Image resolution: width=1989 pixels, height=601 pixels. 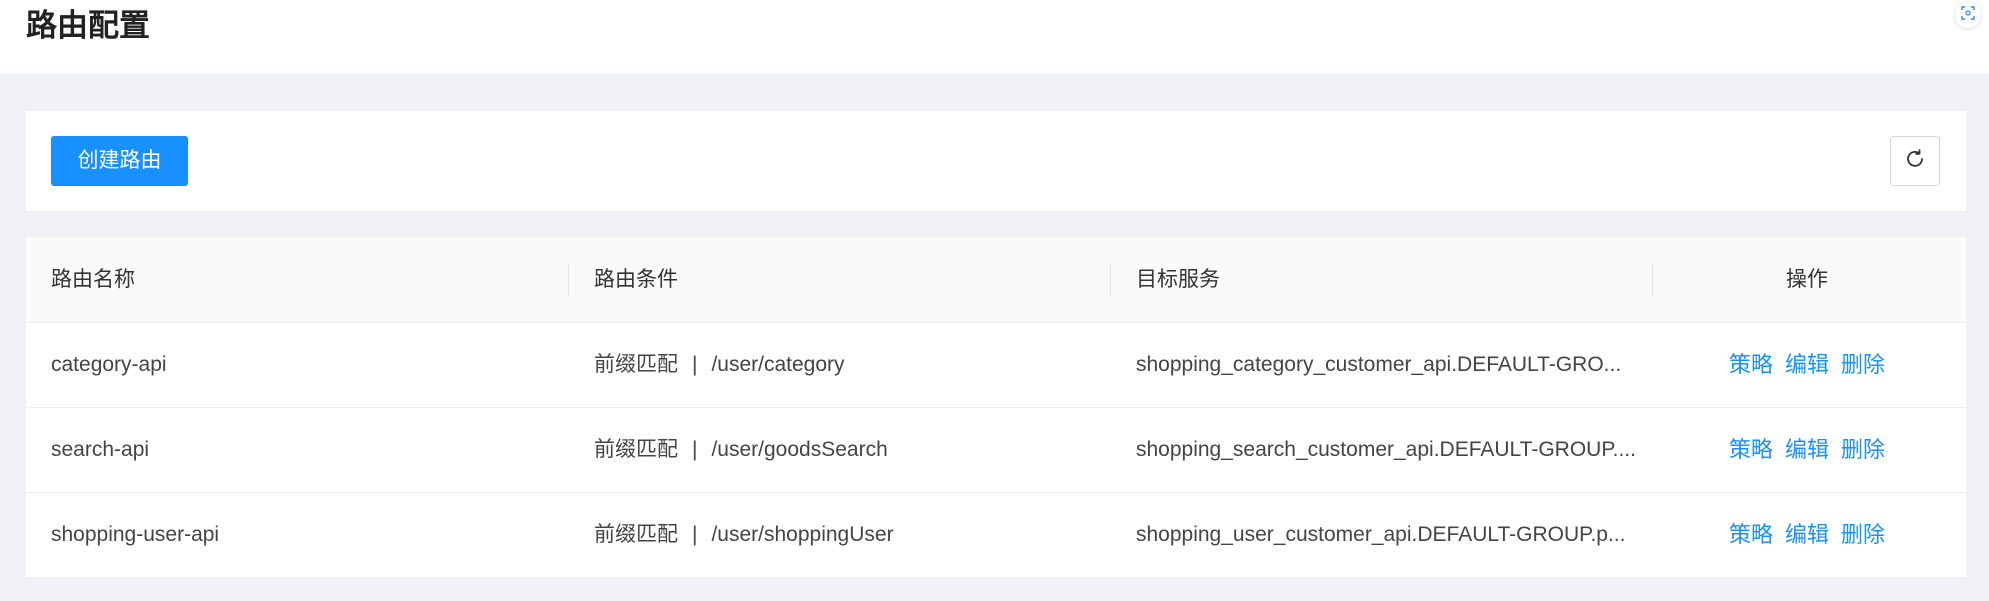 I want to click on column-header-condition: 路由条件, so click(x=636, y=279).